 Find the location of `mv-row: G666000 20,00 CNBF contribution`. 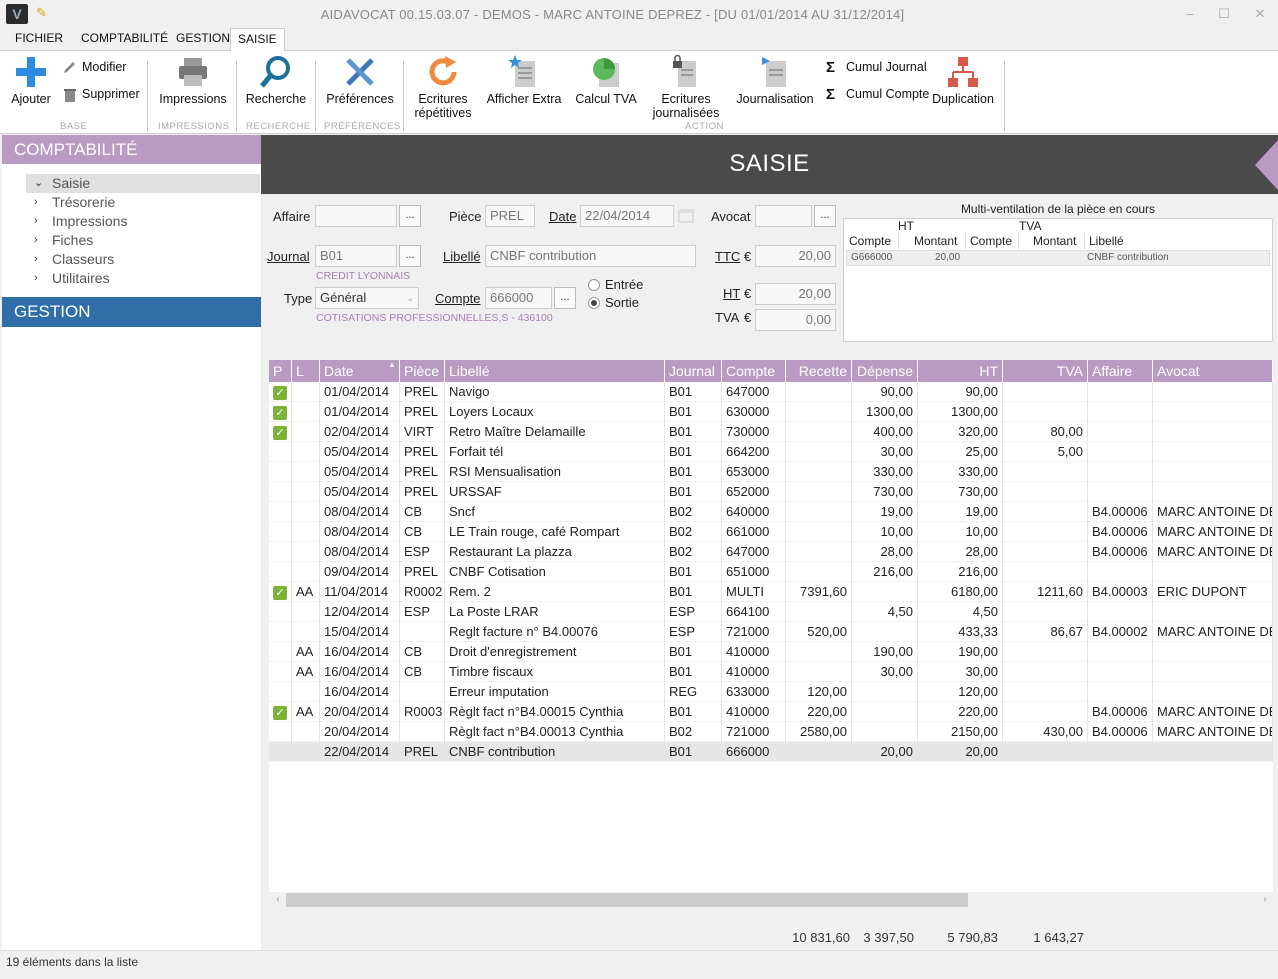

mv-row: G666000 20,00 CNBF contribution is located at coordinates (1058, 258).